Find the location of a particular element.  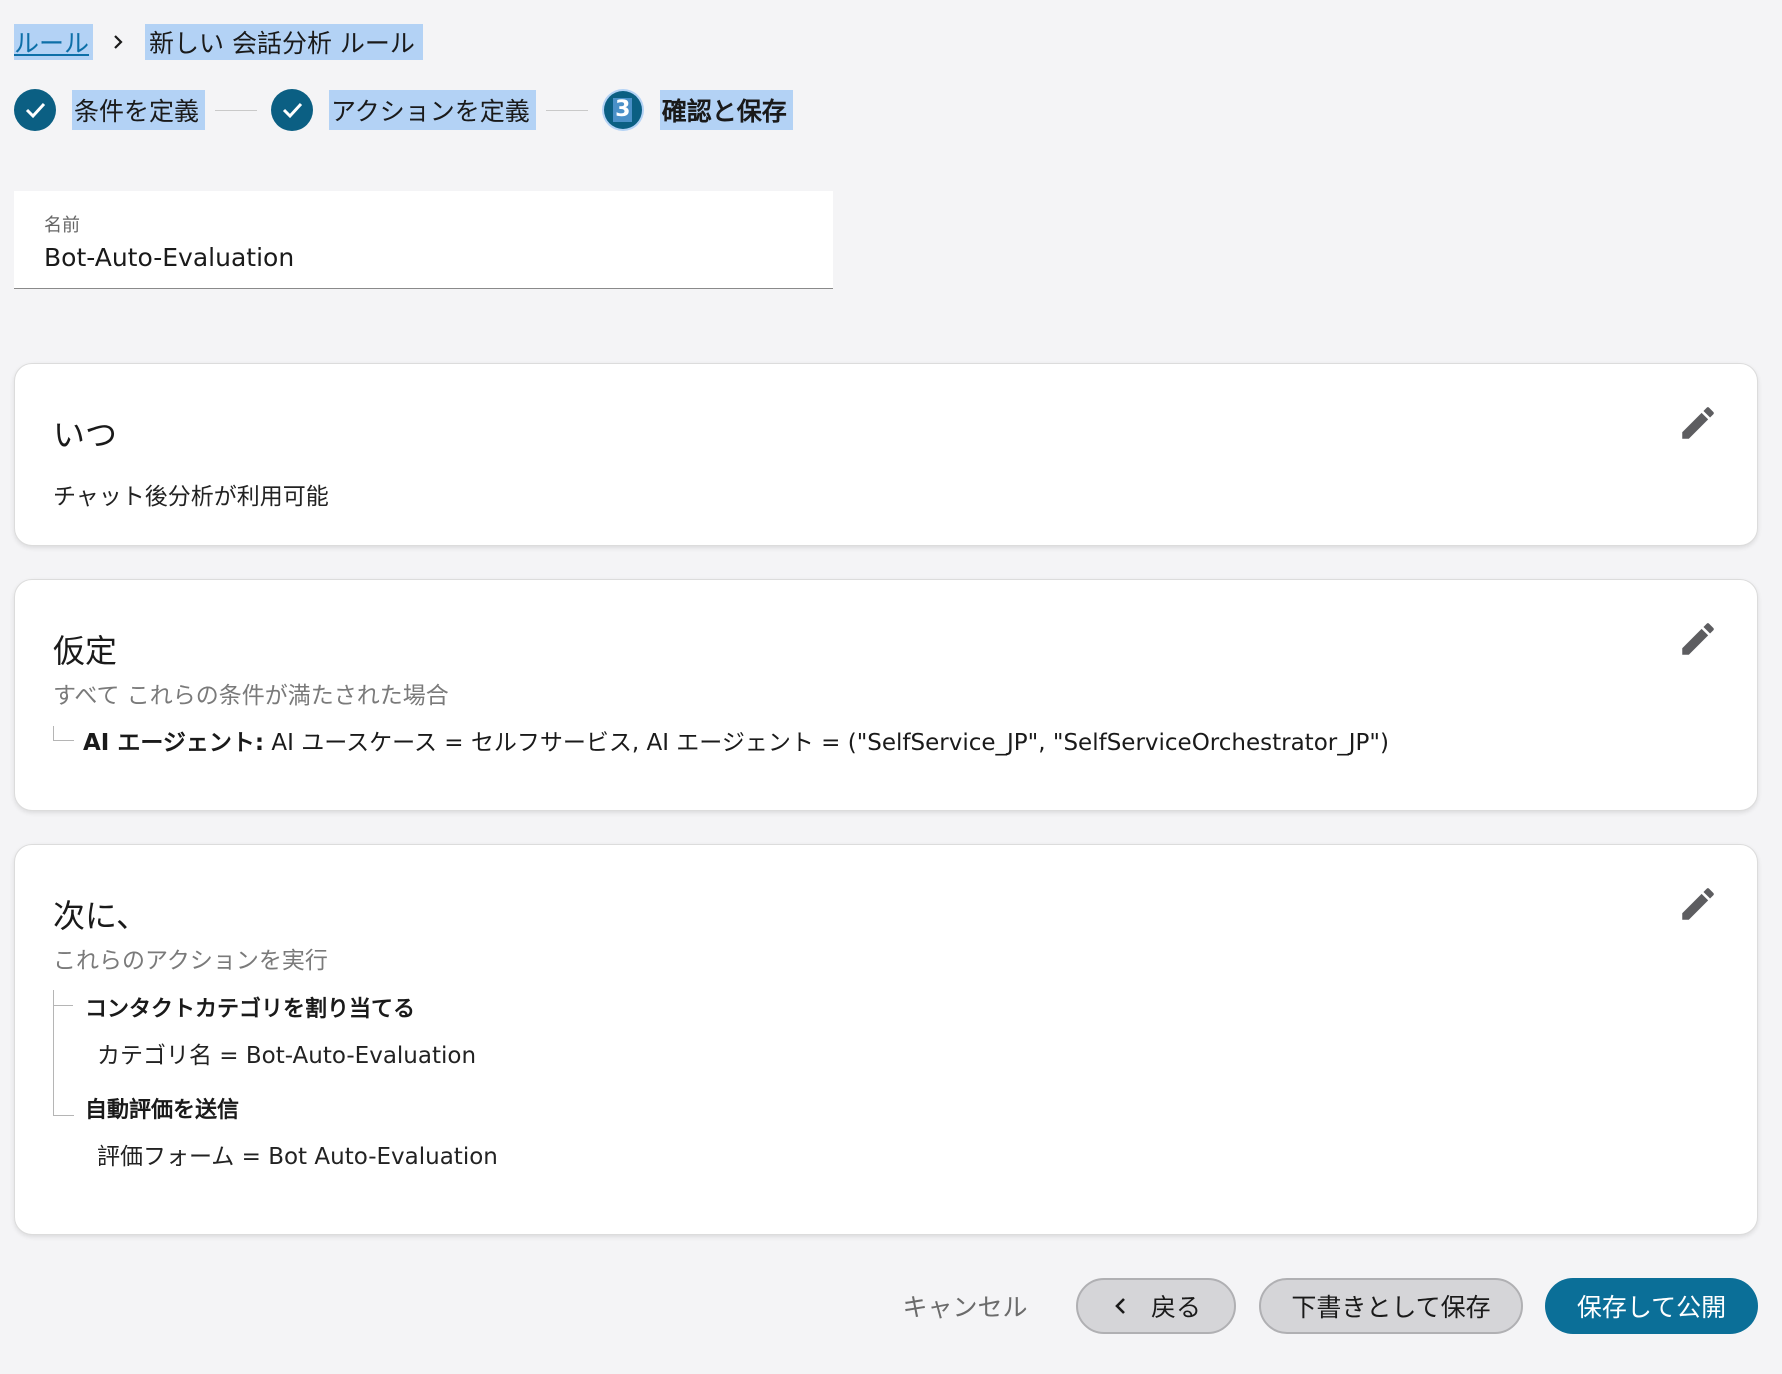

condition-key: AI エージェント: is located at coordinates (174, 743).